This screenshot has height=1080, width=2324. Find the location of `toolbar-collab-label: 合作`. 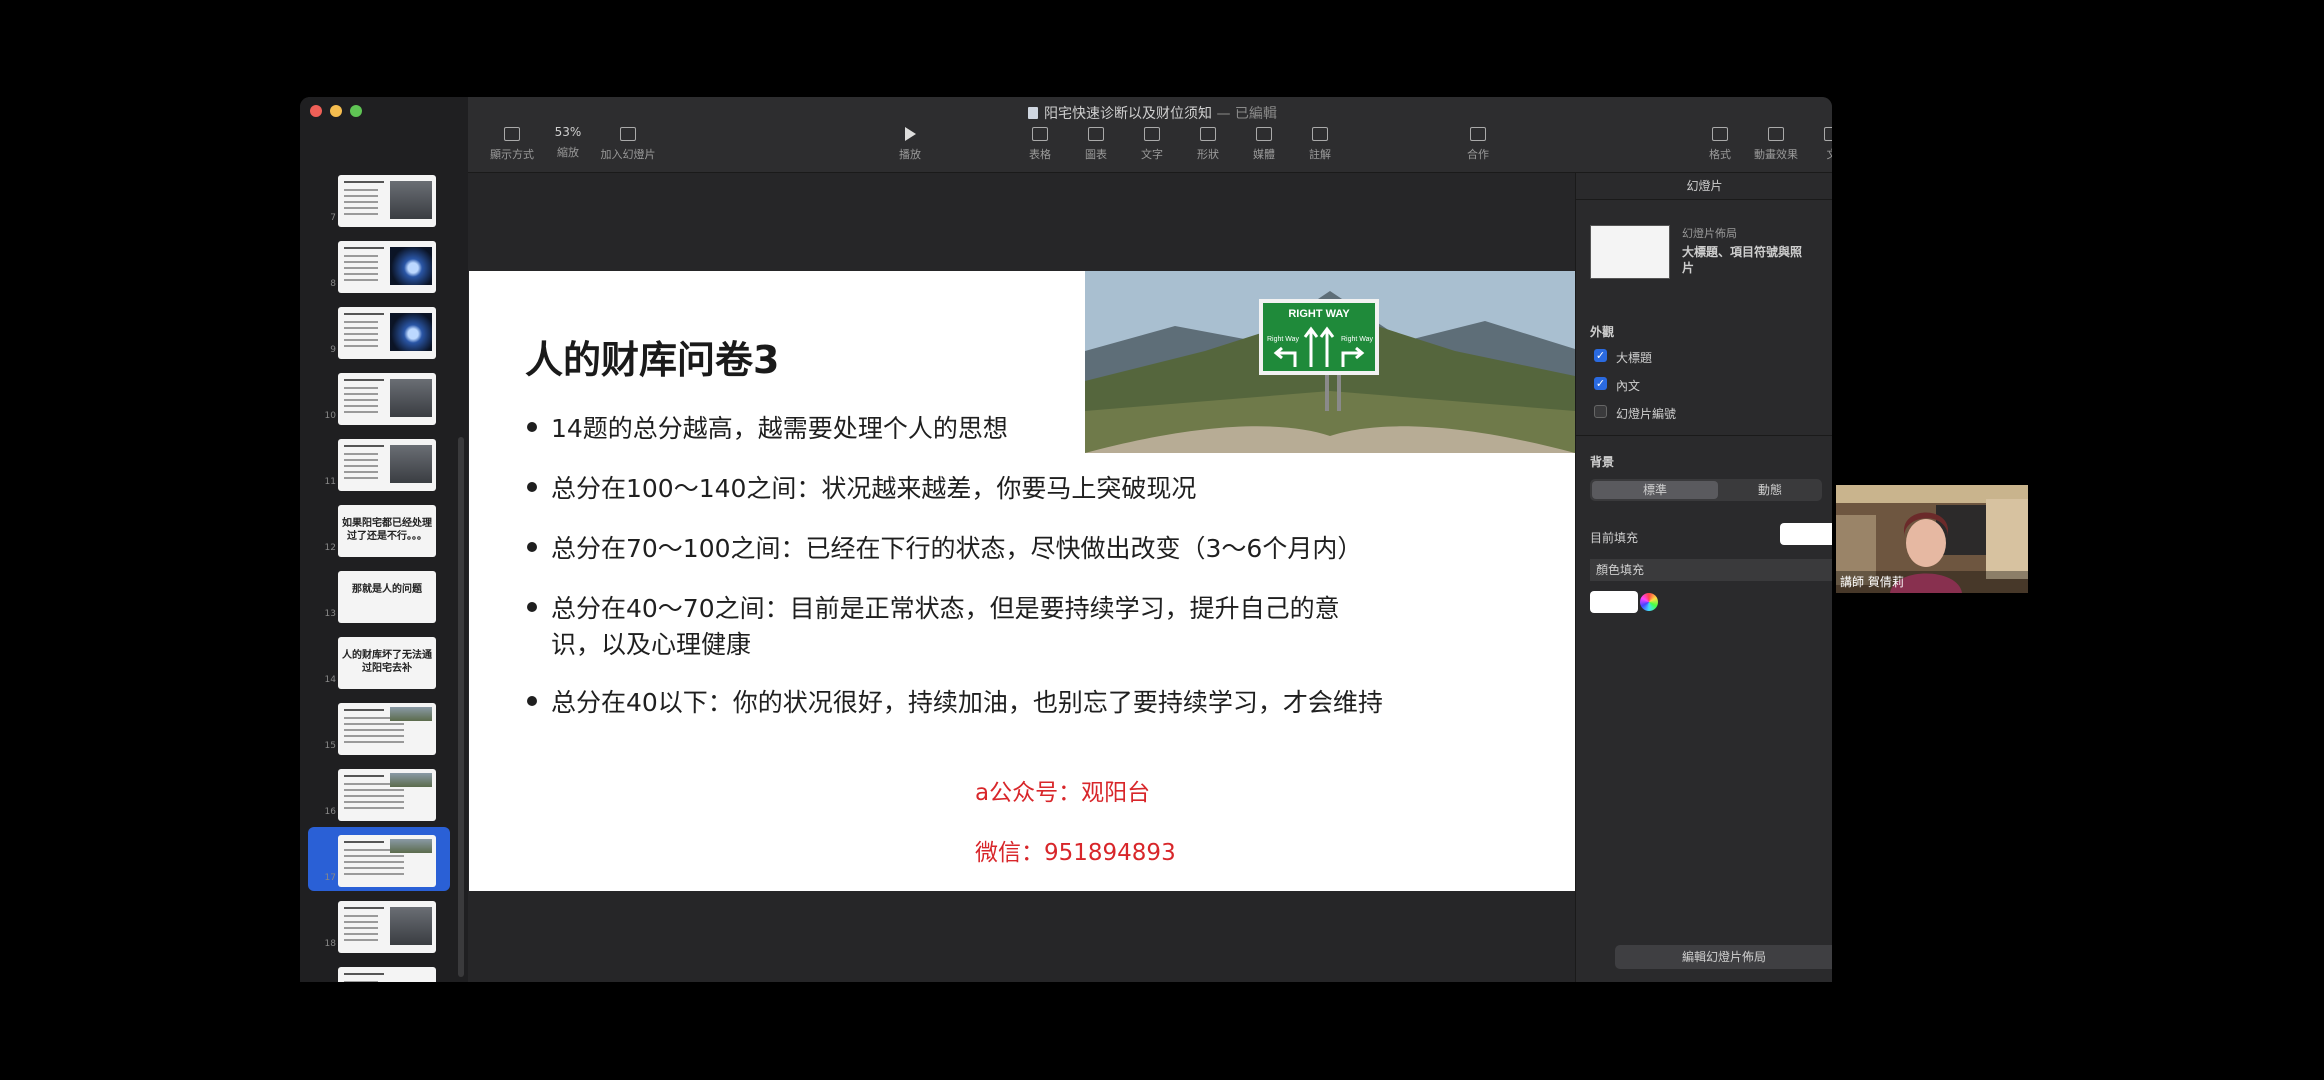

toolbar-collab-label: 合作 is located at coordinates (1478, 154).